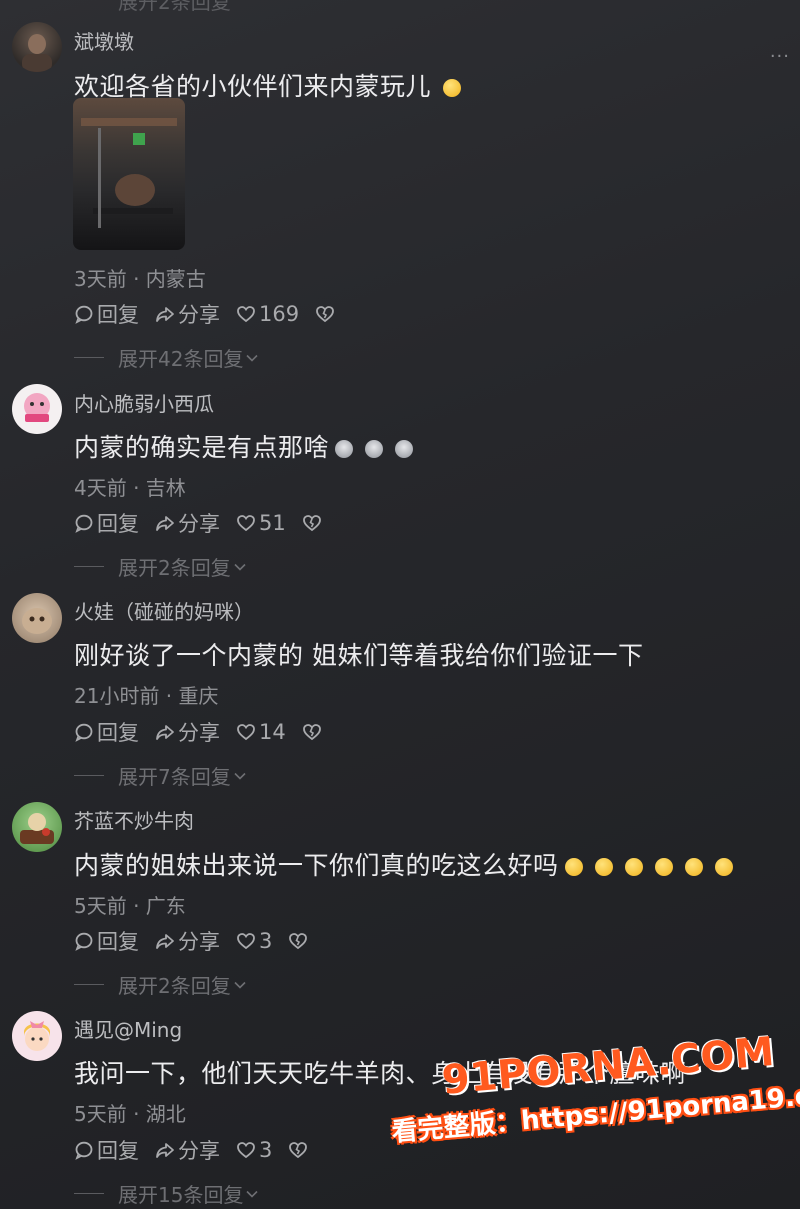 Image resolution: width=800 pixels, height=1209 pixels. What do you see at coordinates (403, 864) in the screenshot?
I see `comment-text: 内蒙的姐妹出来说一下你们真的吃这么好吗` at bounding box center [403, 864].